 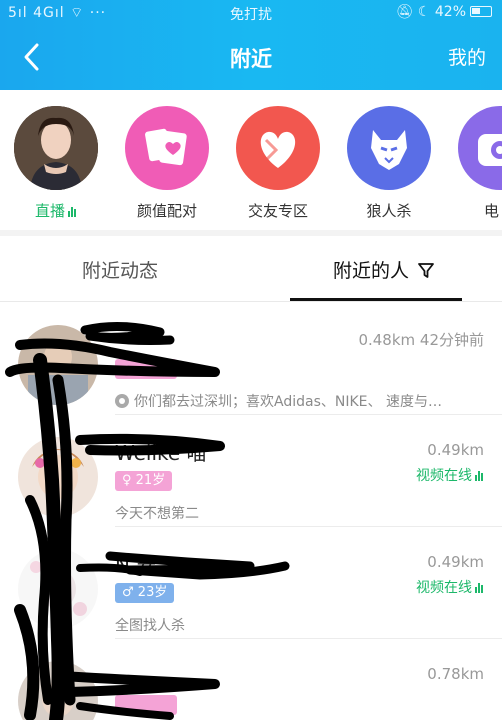 What do you see at coordinates (161, 453) in the screenshot?
I see `user-name: Welike 喵` at bounding box center [161, 453].